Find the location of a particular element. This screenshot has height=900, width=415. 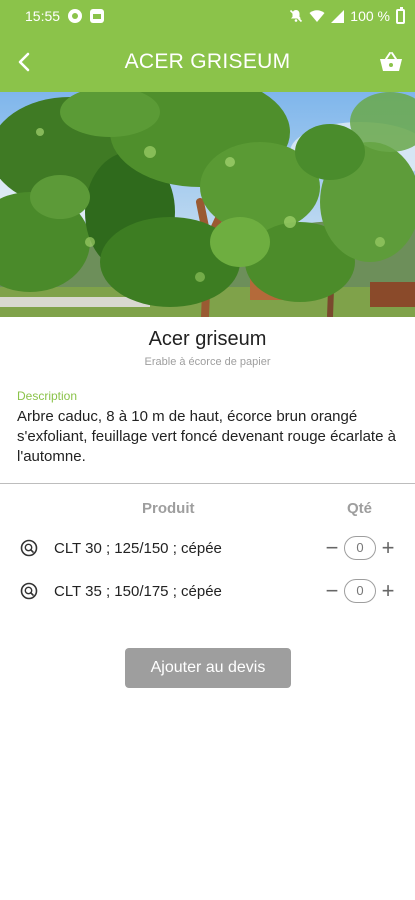

status-bar: 15:55 100 % is located at coordinates (207, 16).